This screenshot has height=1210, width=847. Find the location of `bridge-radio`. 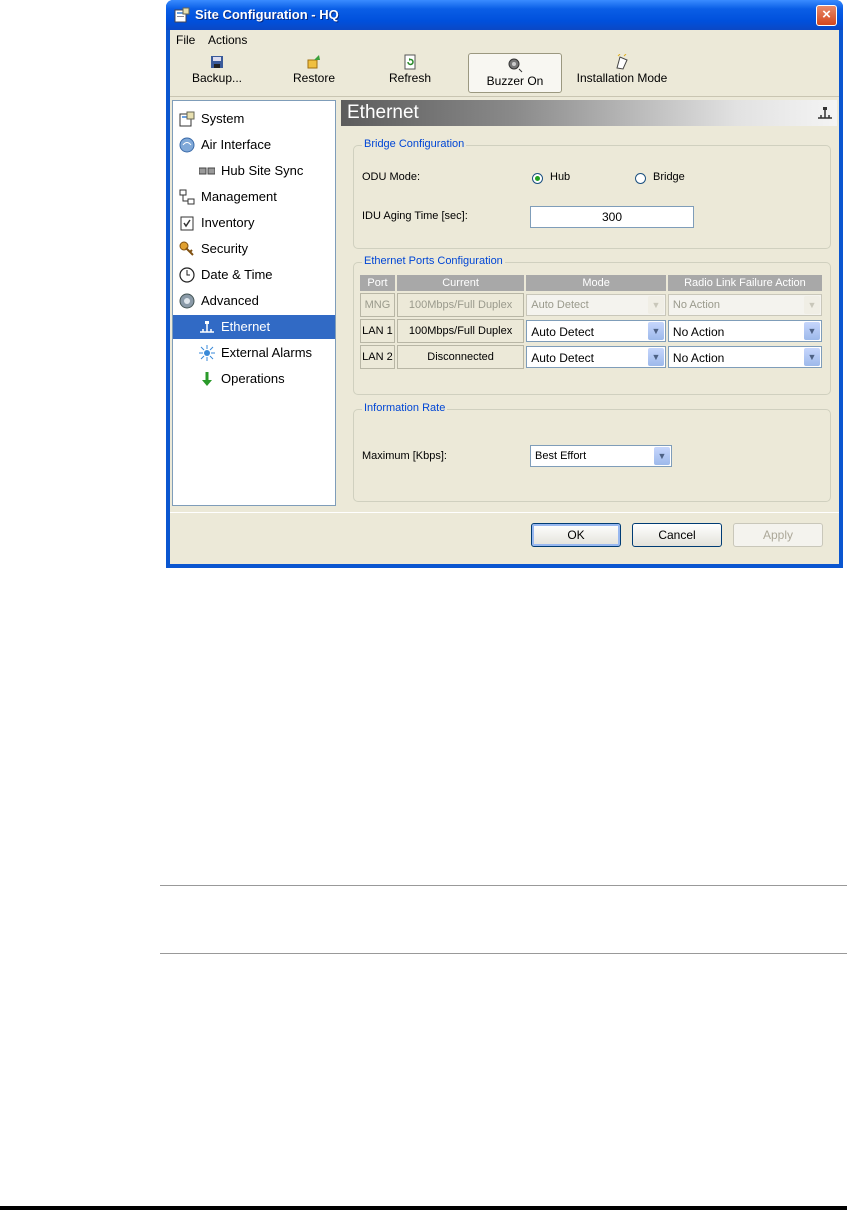

bridge-radio is located at coordinates (640, 178).